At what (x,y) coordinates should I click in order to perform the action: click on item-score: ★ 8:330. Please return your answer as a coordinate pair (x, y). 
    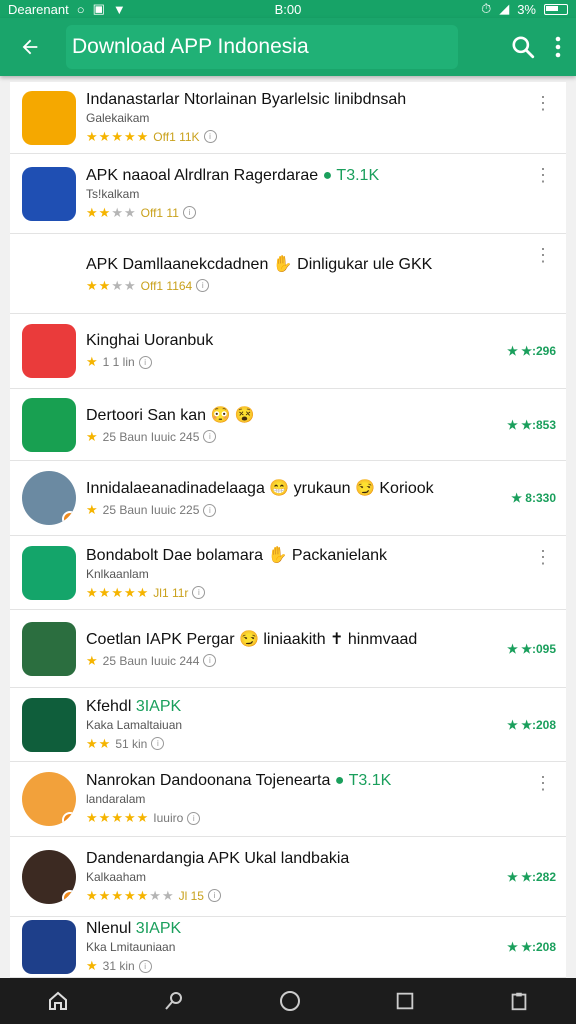
    Looking at the image, I should click on (533, 498).